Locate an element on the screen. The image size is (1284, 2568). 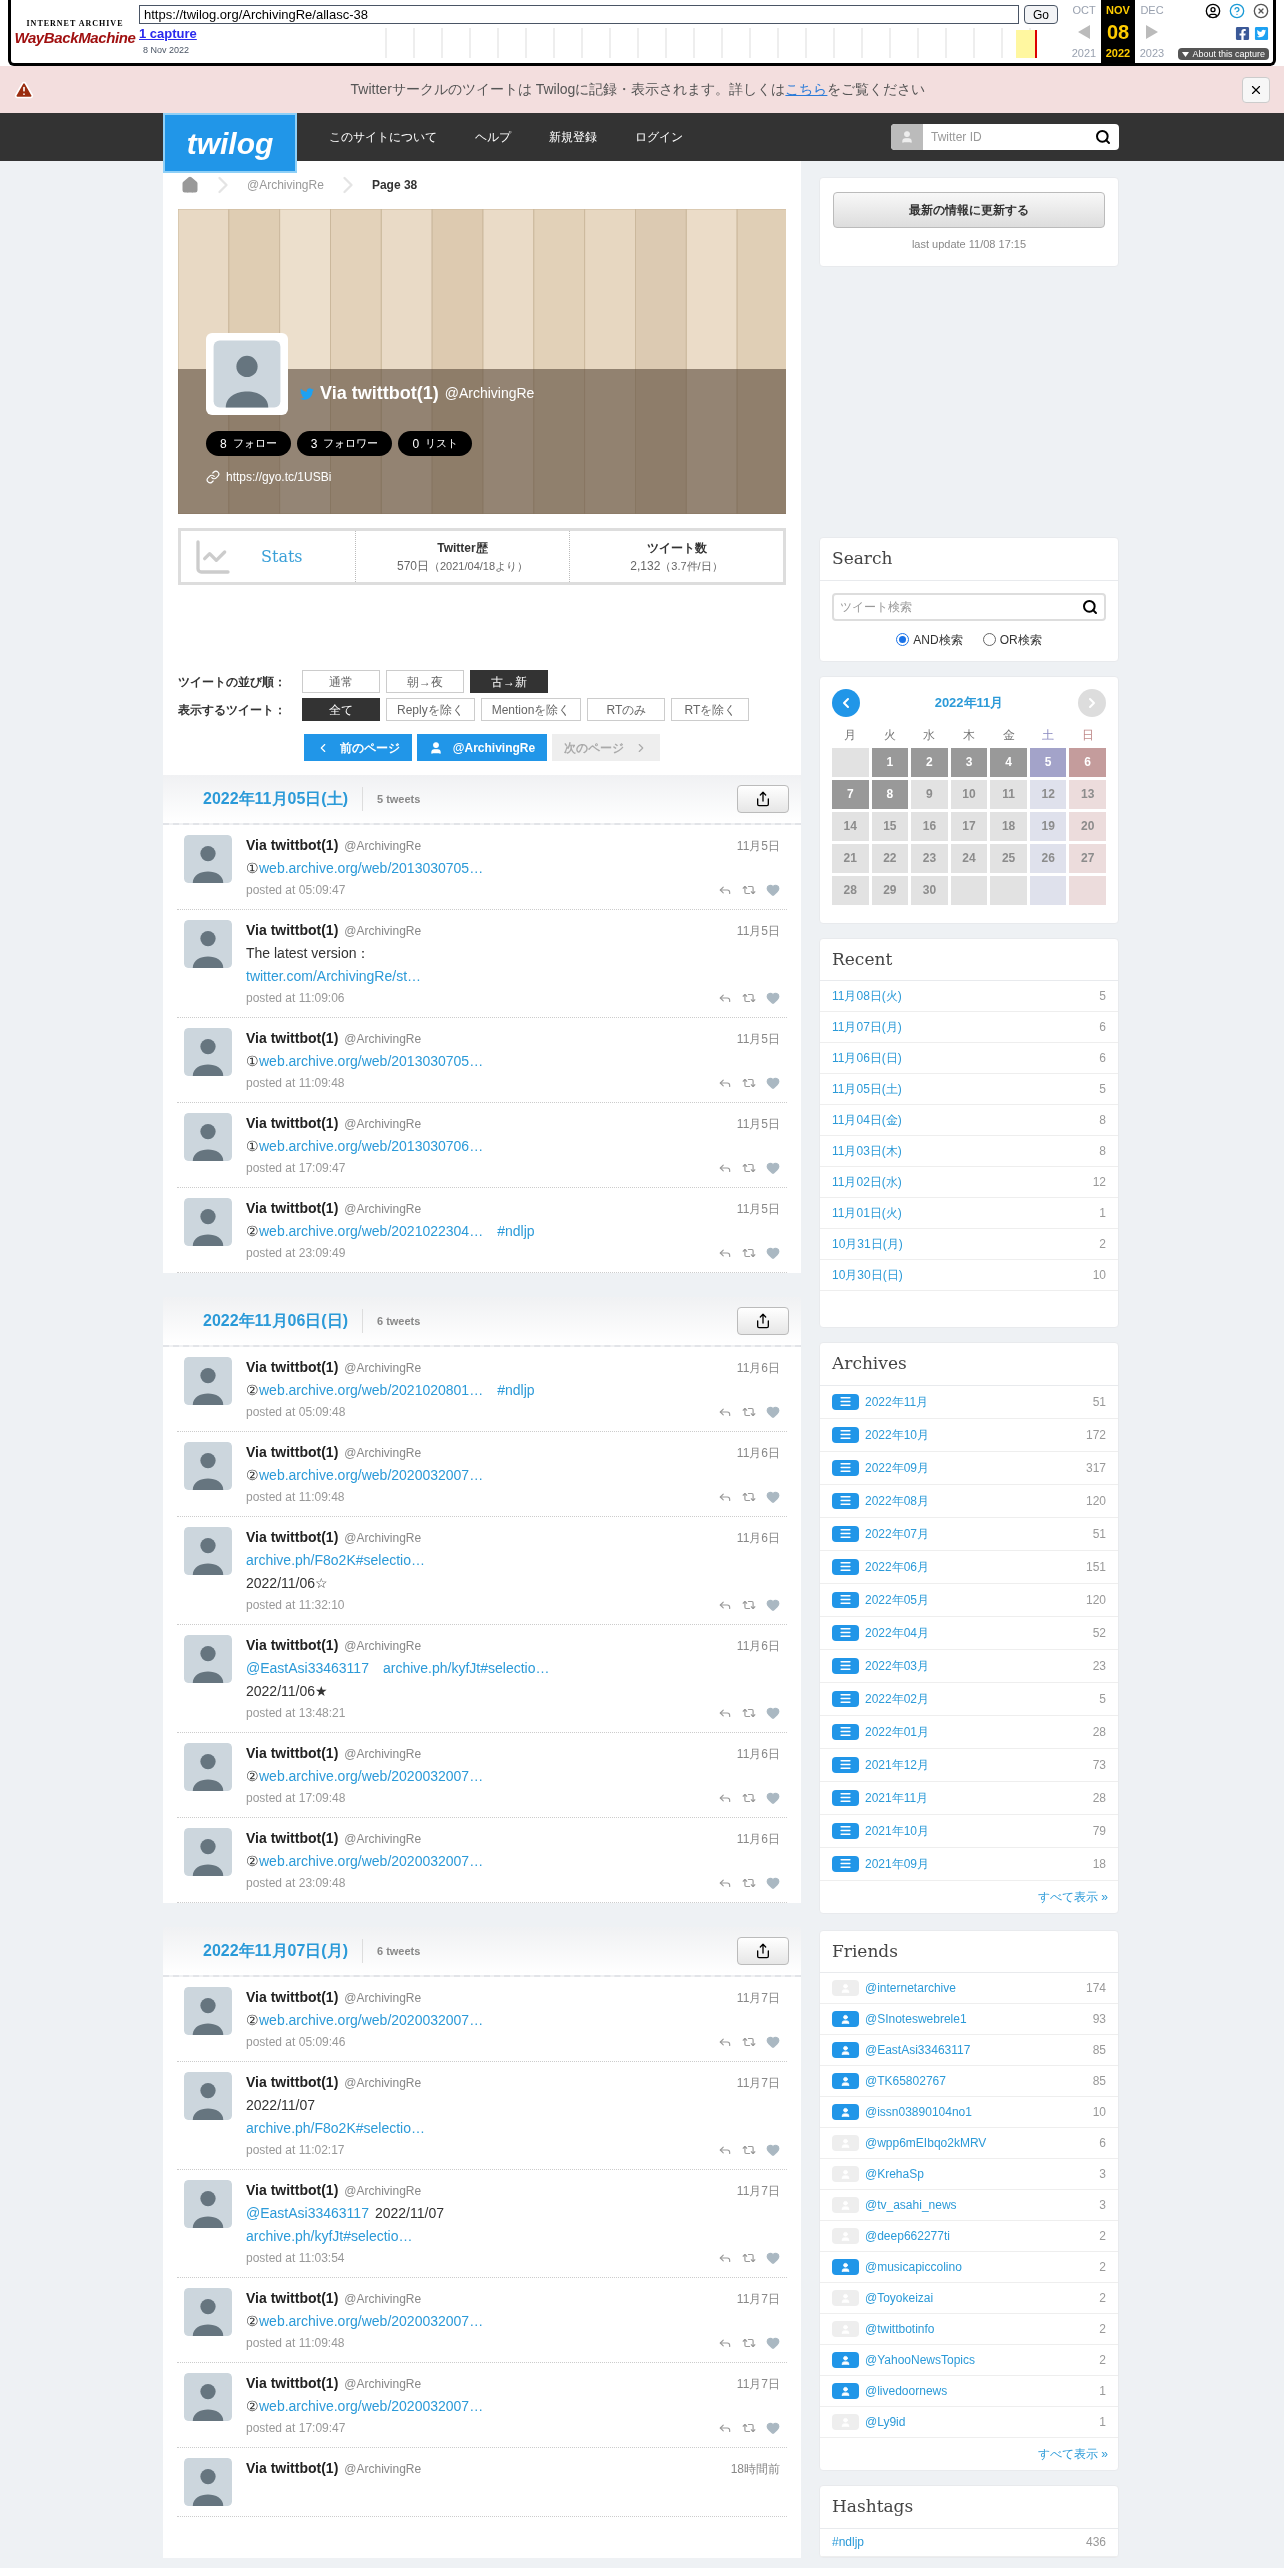
close-button is located at coordinates (1256, 89).